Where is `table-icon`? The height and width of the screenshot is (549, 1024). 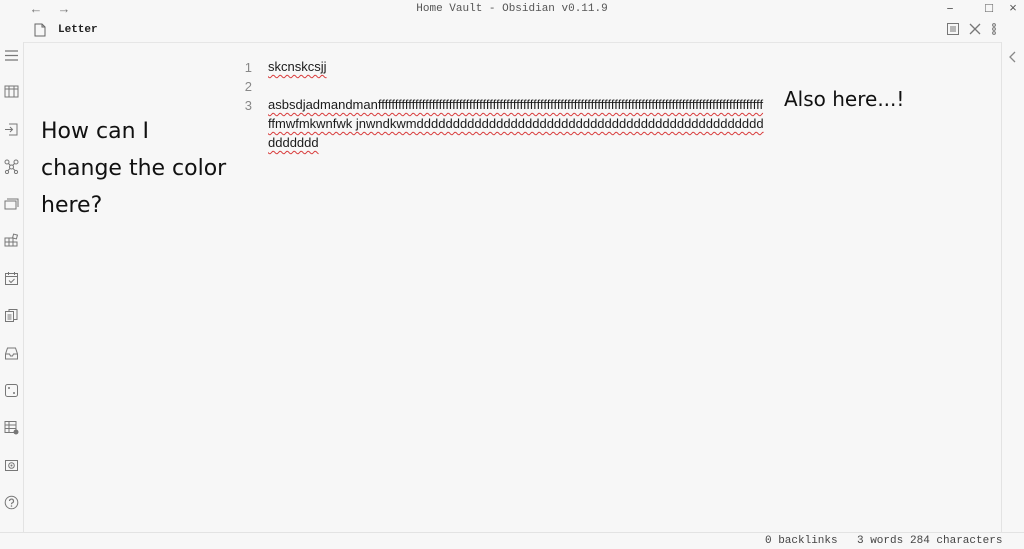
table-icon is located at coordinates (11, 427).